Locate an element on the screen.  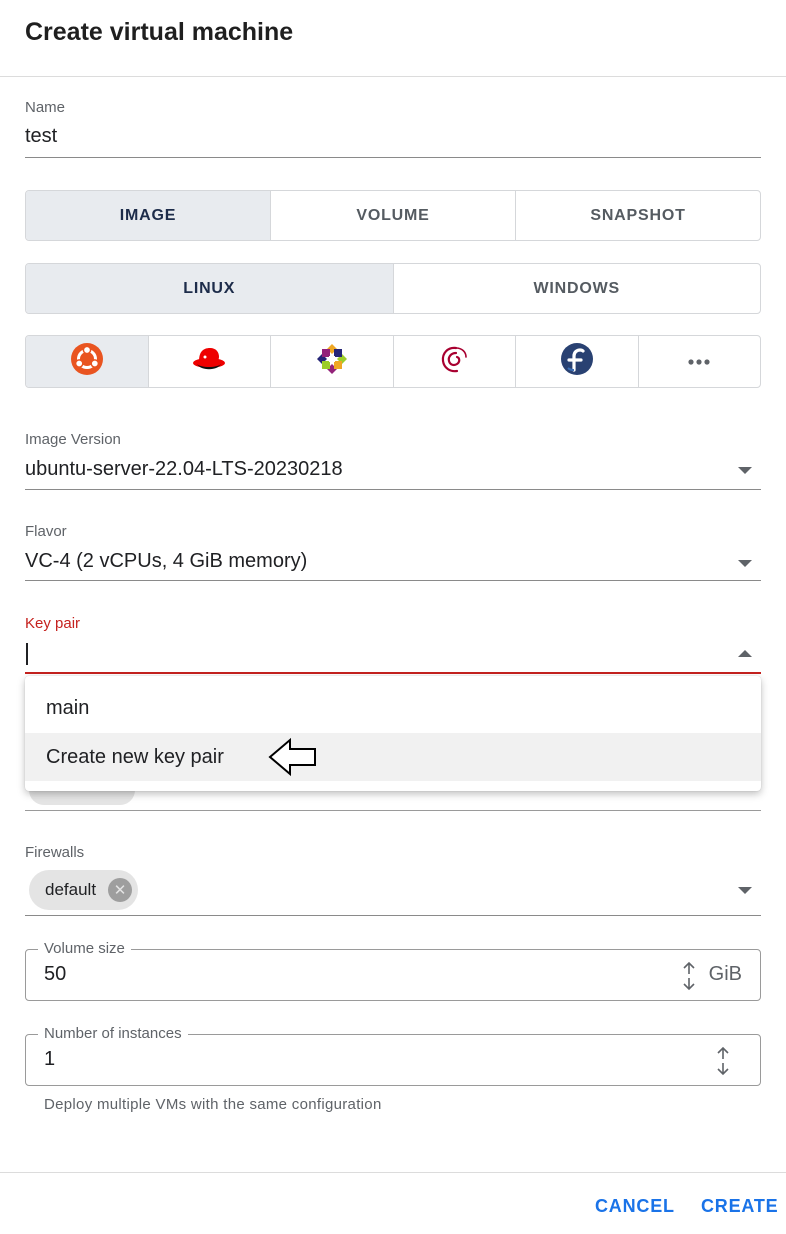
tab-volume: VOLUME is located at coordinates (392, 215).